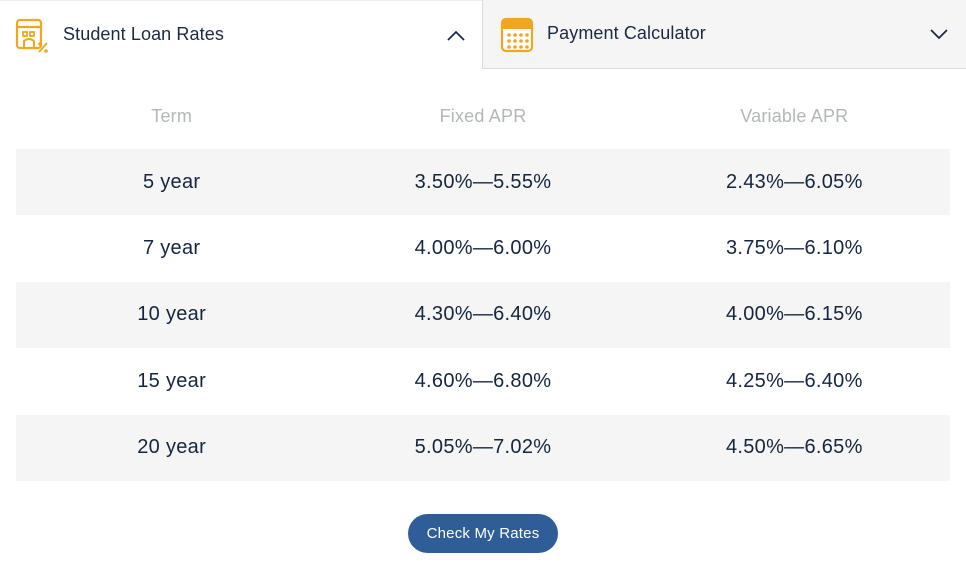 Image resolution: width=966 pixels, height=571 pixels. What do you see at coordinates (172, 116) in the screenshot?
I see `column-header-term: Term` at bounding box center [172, 116].